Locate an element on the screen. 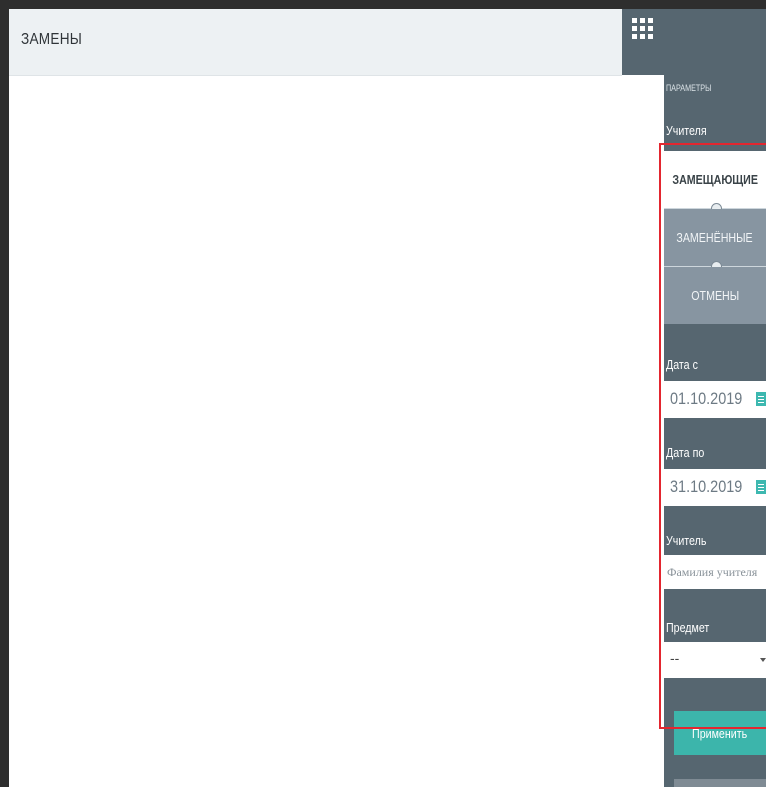 The width and height of the screenshot is (766, 787). header-bar: ЗАМЕНЫ is located at coordinates (315, 42).